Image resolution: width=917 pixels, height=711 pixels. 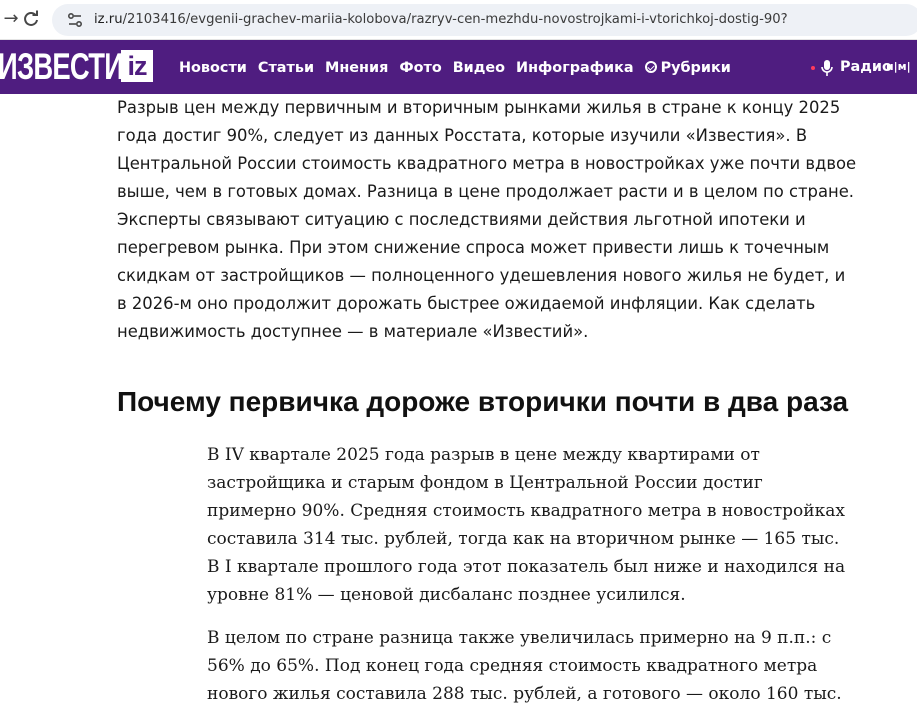 I want to click on nav-item-articles: Статьи, so click(x=286, y=68).